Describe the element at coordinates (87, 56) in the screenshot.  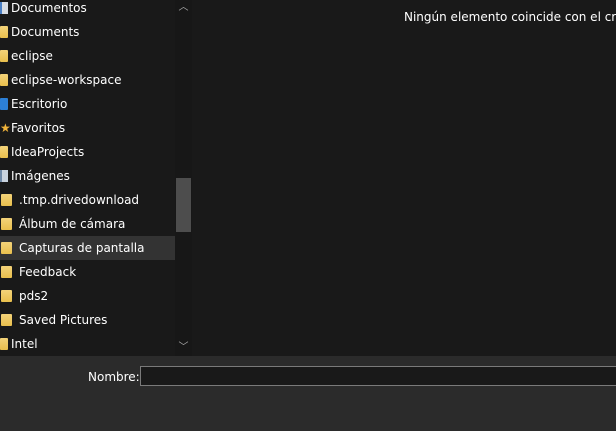
I see `nav-item-eclipse: eclipse` at that location.